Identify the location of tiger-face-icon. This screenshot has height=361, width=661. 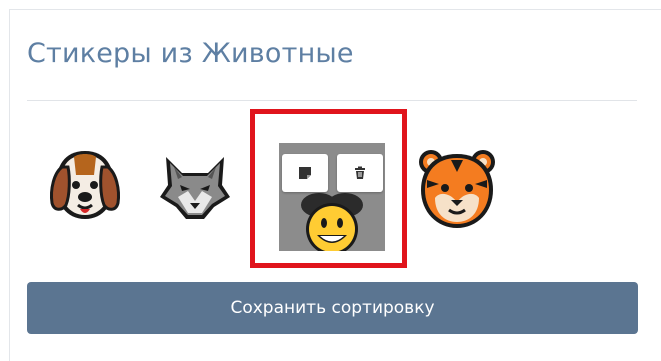
(457, 189).